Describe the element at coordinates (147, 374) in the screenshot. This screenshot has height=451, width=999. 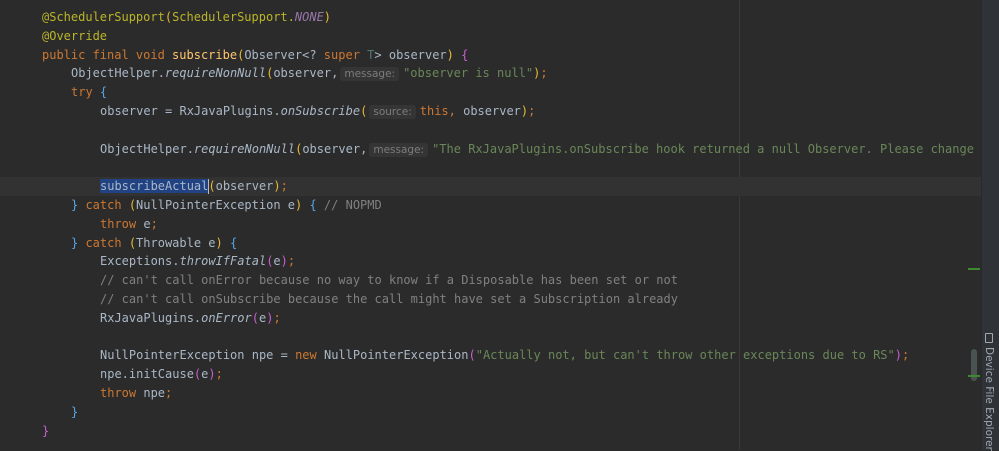
I see `code-token: npe.initCause` at that location.